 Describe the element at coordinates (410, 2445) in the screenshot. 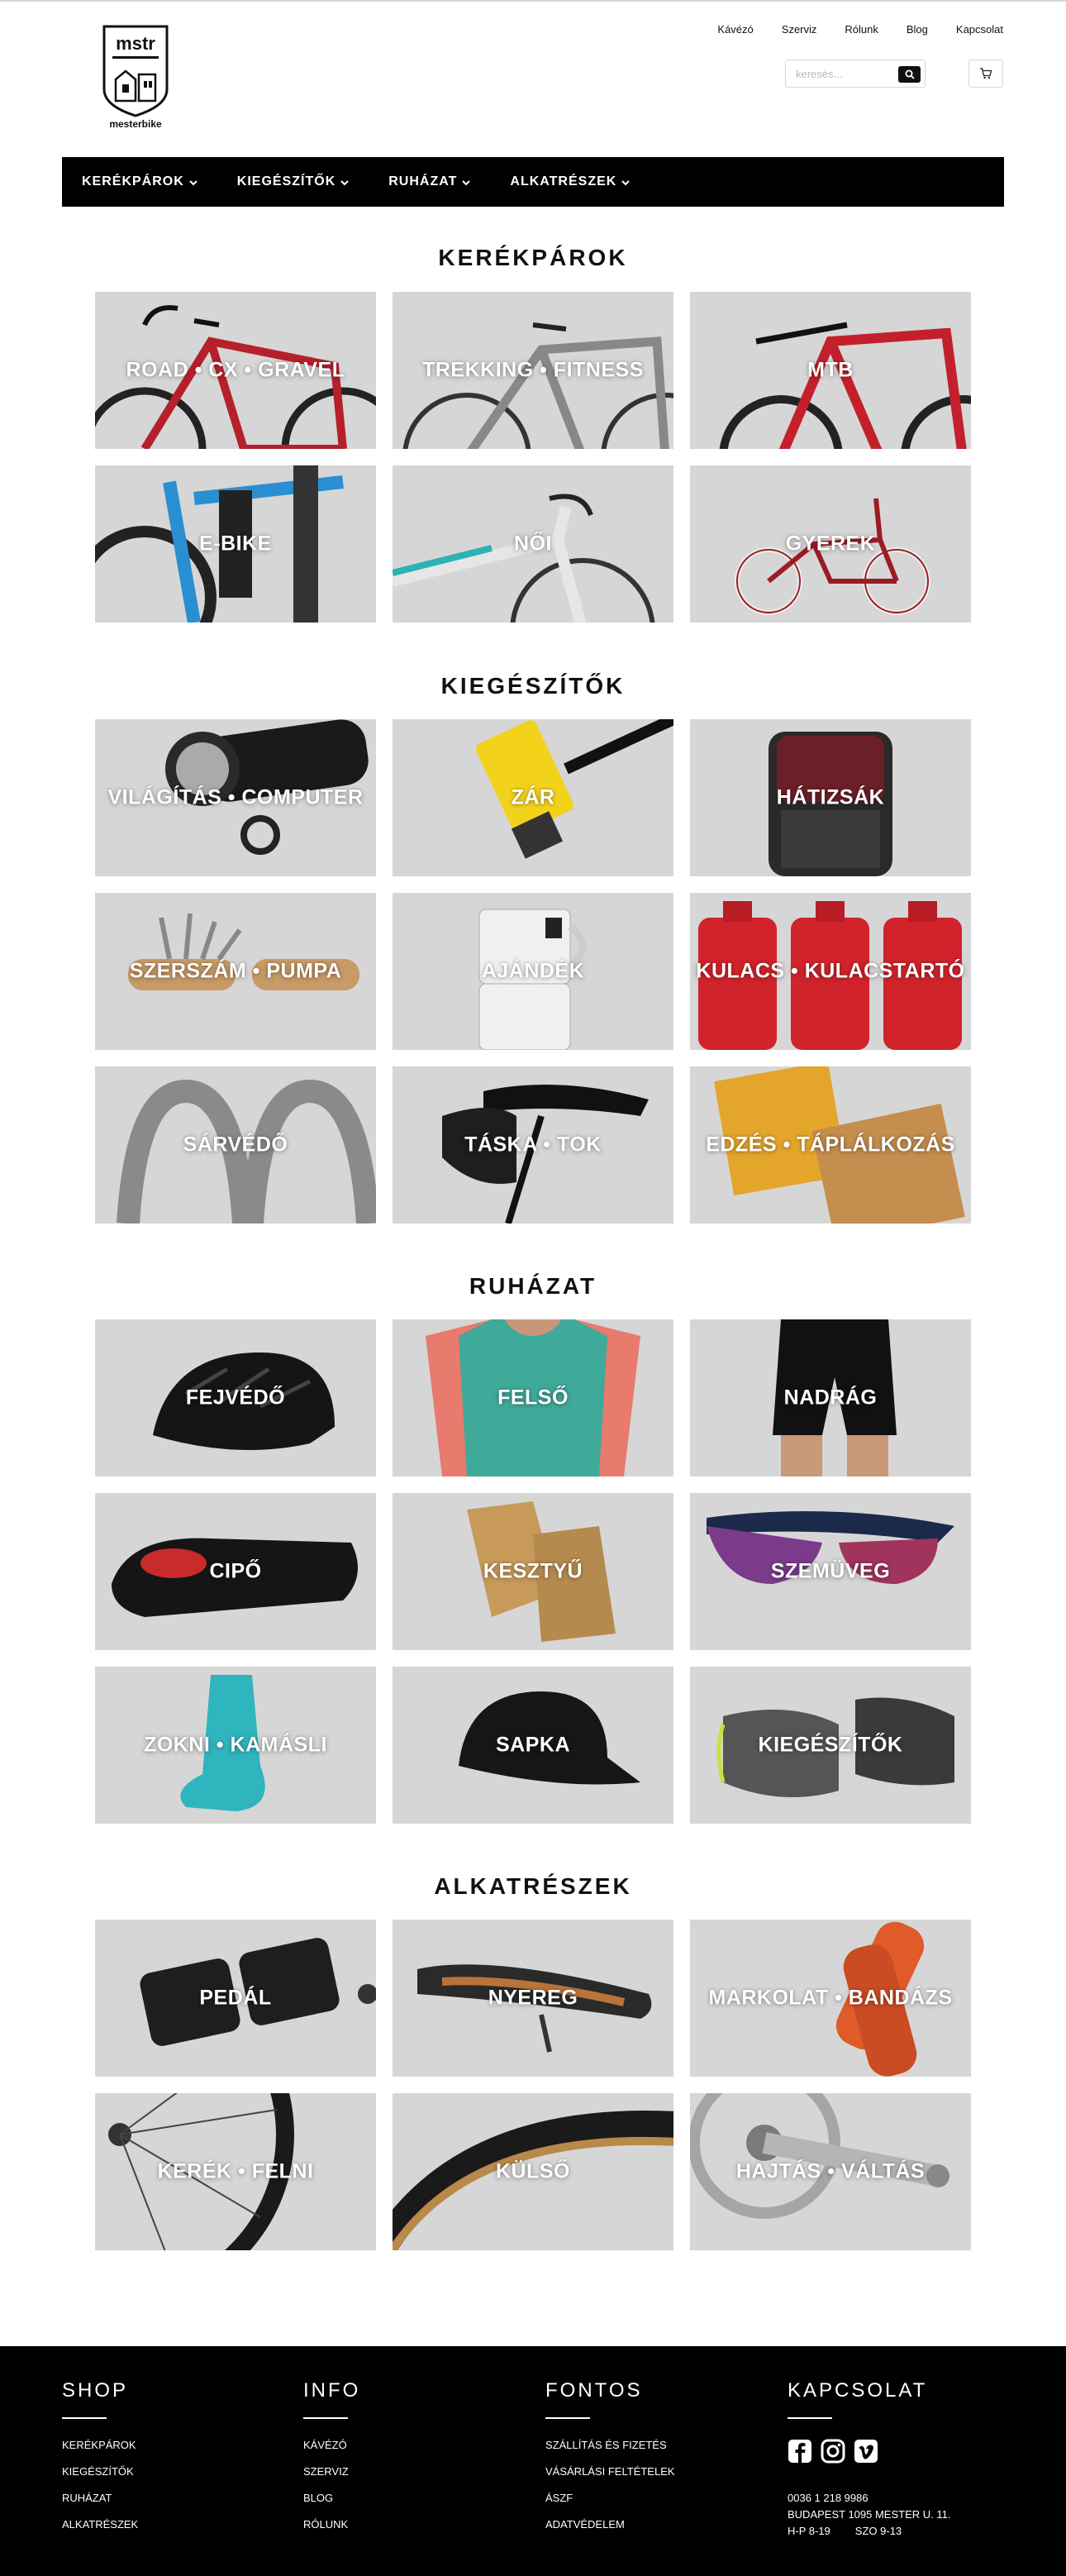

I see `footer-link: KÁVÉZÓ` at that location.